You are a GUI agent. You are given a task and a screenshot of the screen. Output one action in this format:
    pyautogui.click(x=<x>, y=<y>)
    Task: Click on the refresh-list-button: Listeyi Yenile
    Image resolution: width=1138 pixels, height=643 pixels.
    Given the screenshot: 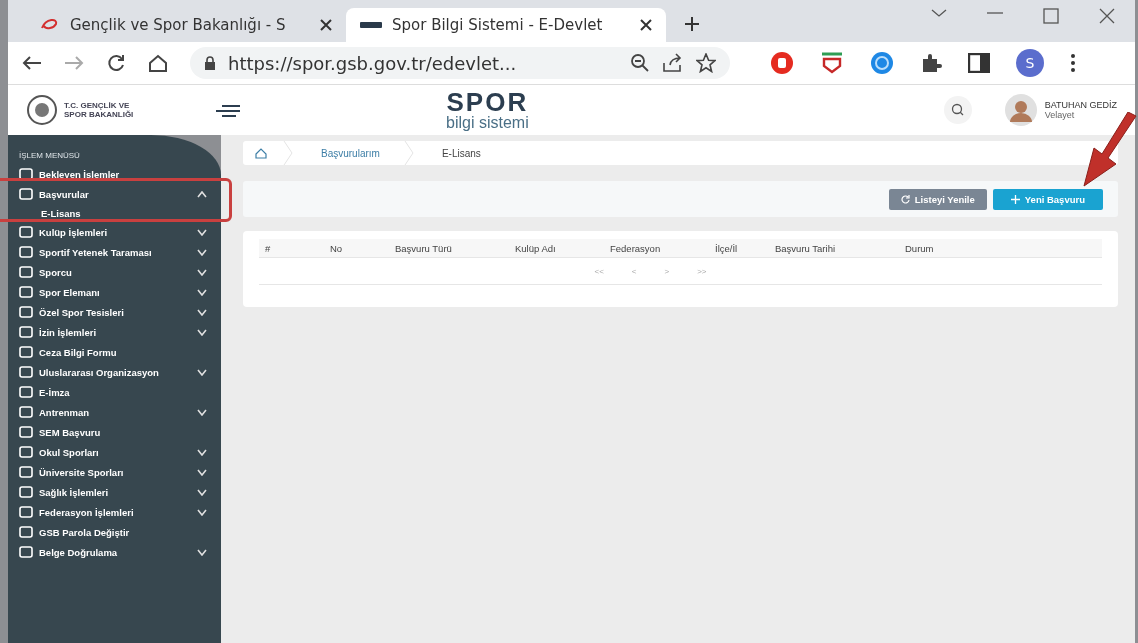 What is the action you would take?
    pyautogui.click(x=937, y=199)
    